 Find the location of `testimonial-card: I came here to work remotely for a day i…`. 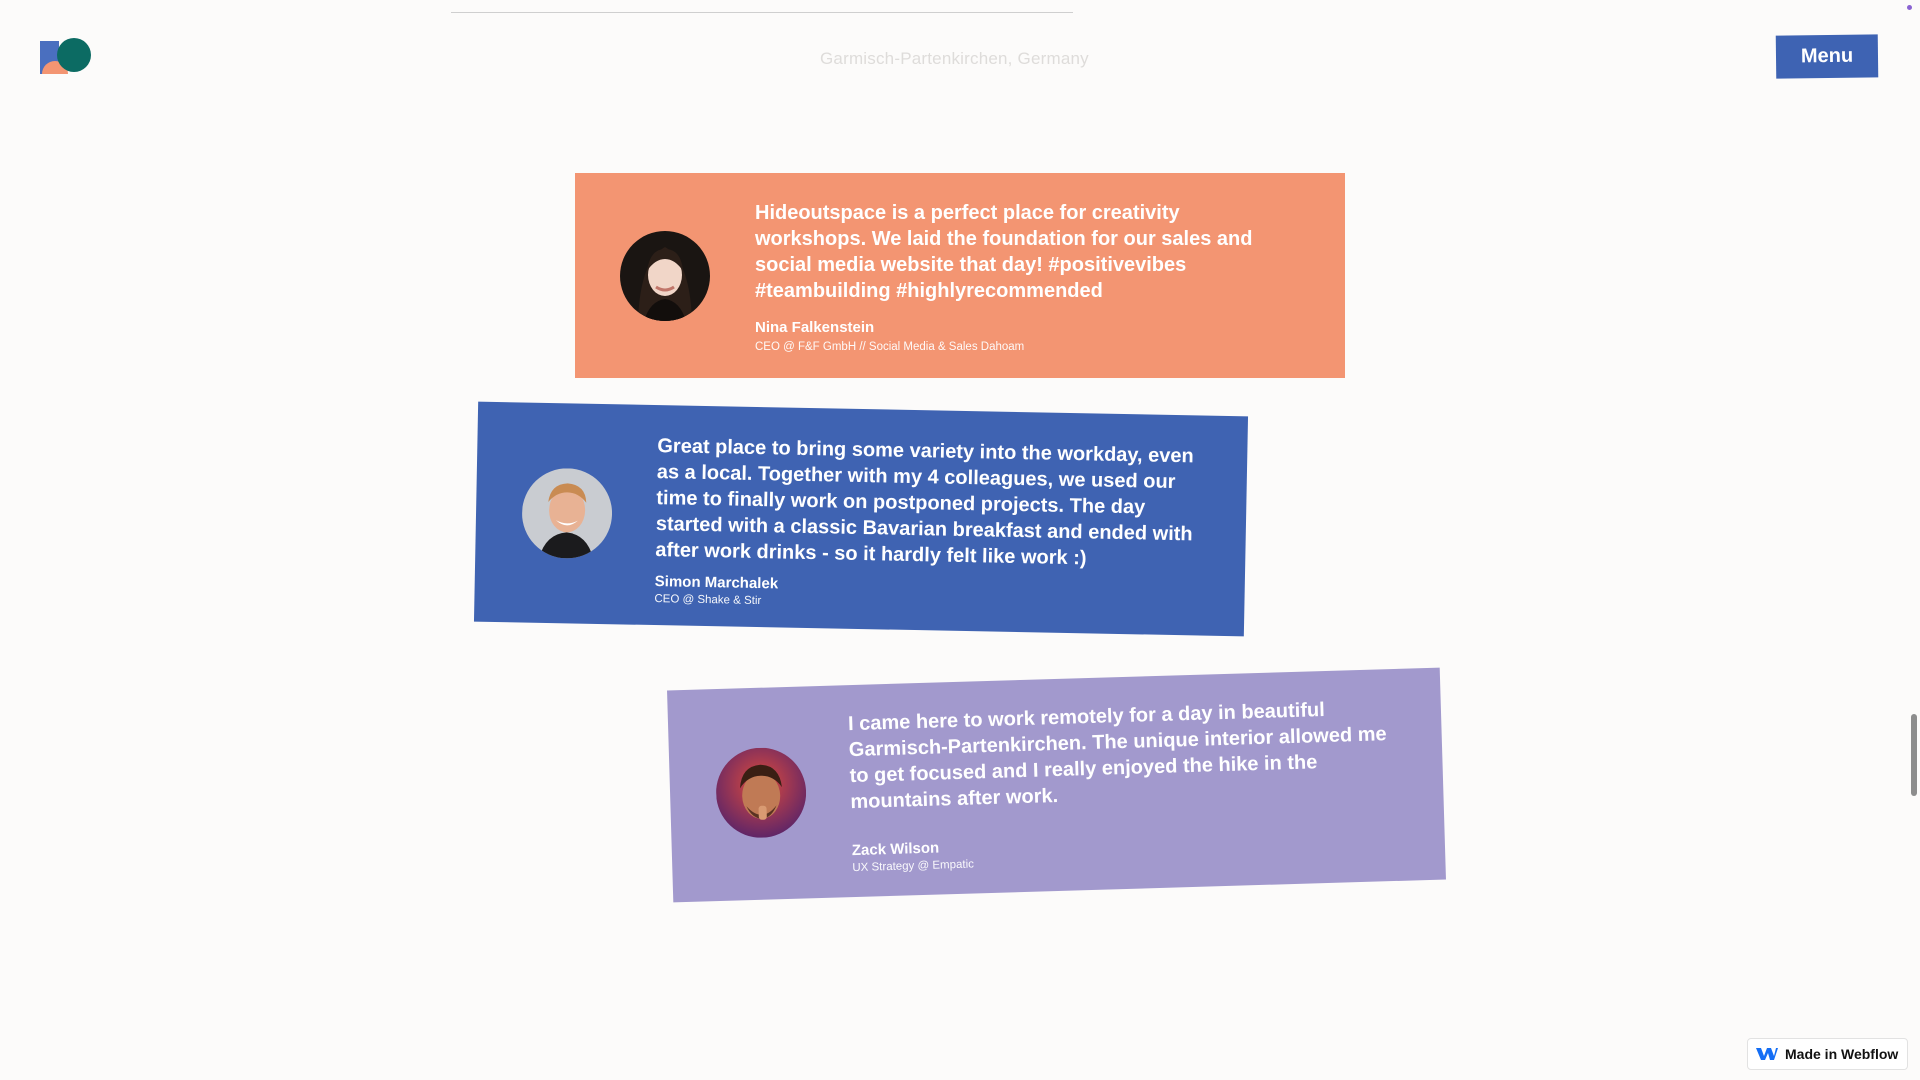

testimonial-card: I came here to work remotely for a day i… is located at coordinates (1056, 785).